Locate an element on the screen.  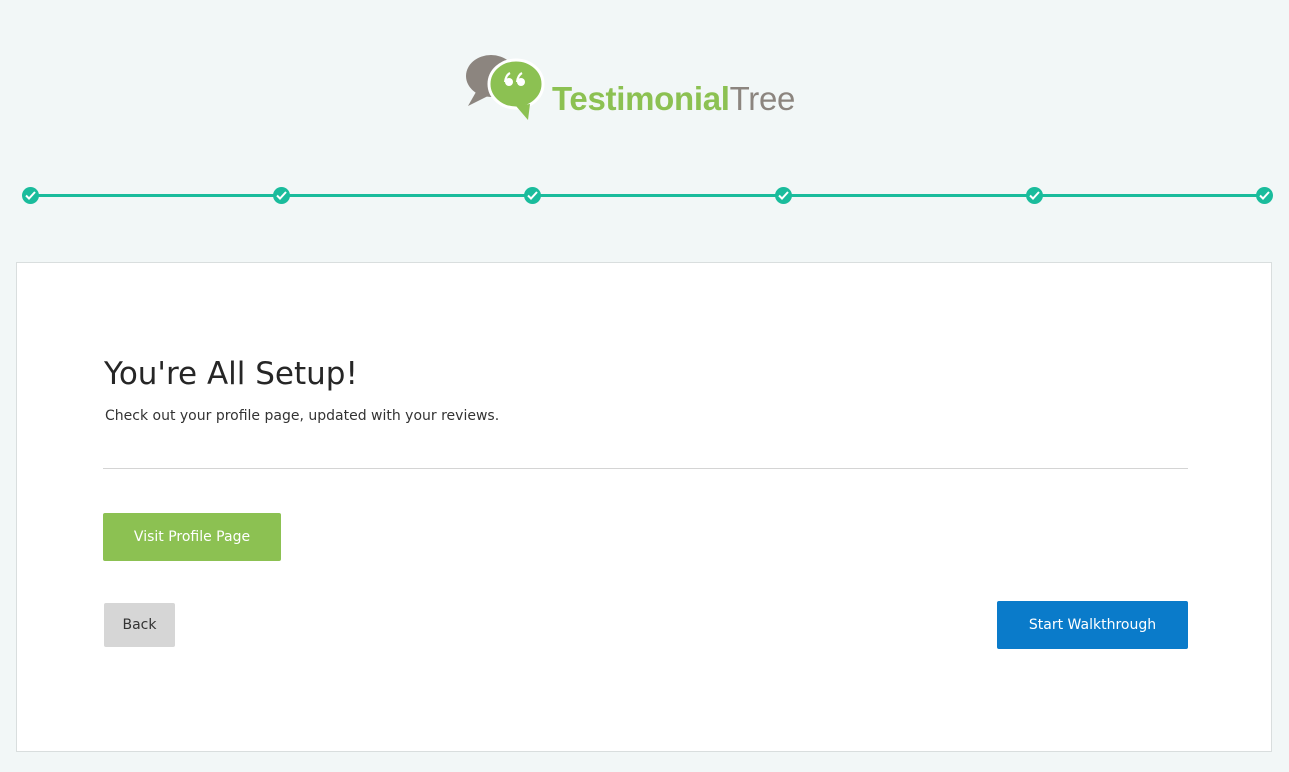
visit-profile-button: Visit Profile Page is located at coordinates (192, 537).